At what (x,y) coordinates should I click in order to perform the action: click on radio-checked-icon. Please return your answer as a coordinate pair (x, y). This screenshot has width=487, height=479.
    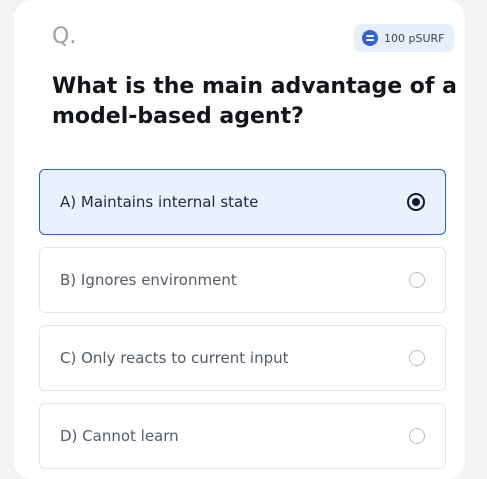
    Looking at the image, I should click on (416, 202).